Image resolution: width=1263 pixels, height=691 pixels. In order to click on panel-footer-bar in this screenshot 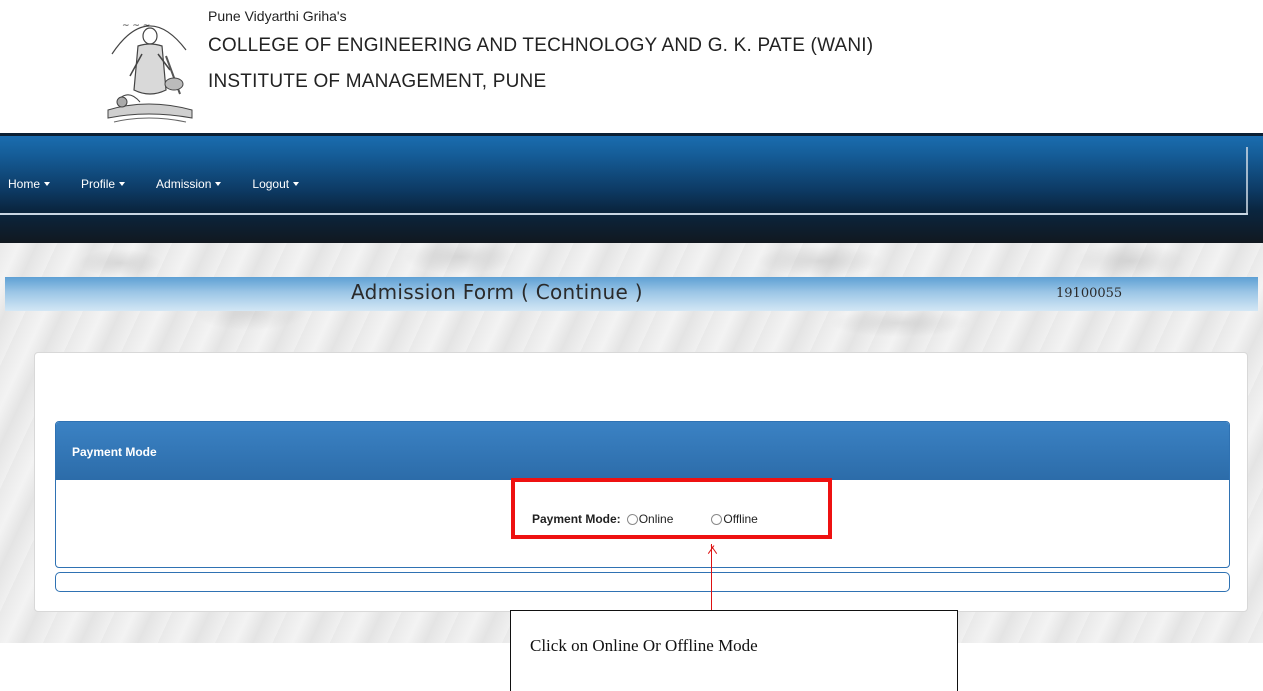, I will do `click(642, 582)`.